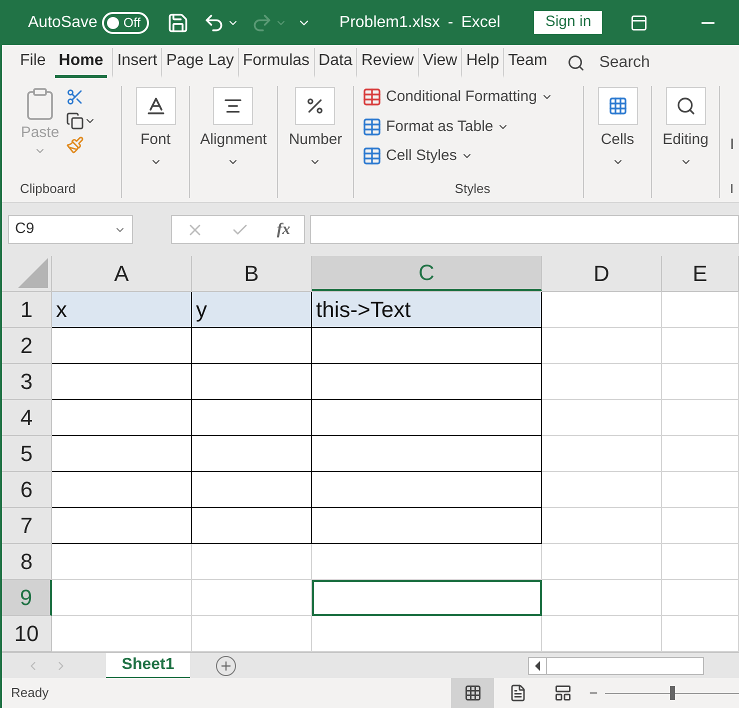 This screenshot has height=708, width=739. What do you see at coordinates (137, 63) in the screenshot?
I see `ribbon-tab: Insert` at bounding box center [137, 63].